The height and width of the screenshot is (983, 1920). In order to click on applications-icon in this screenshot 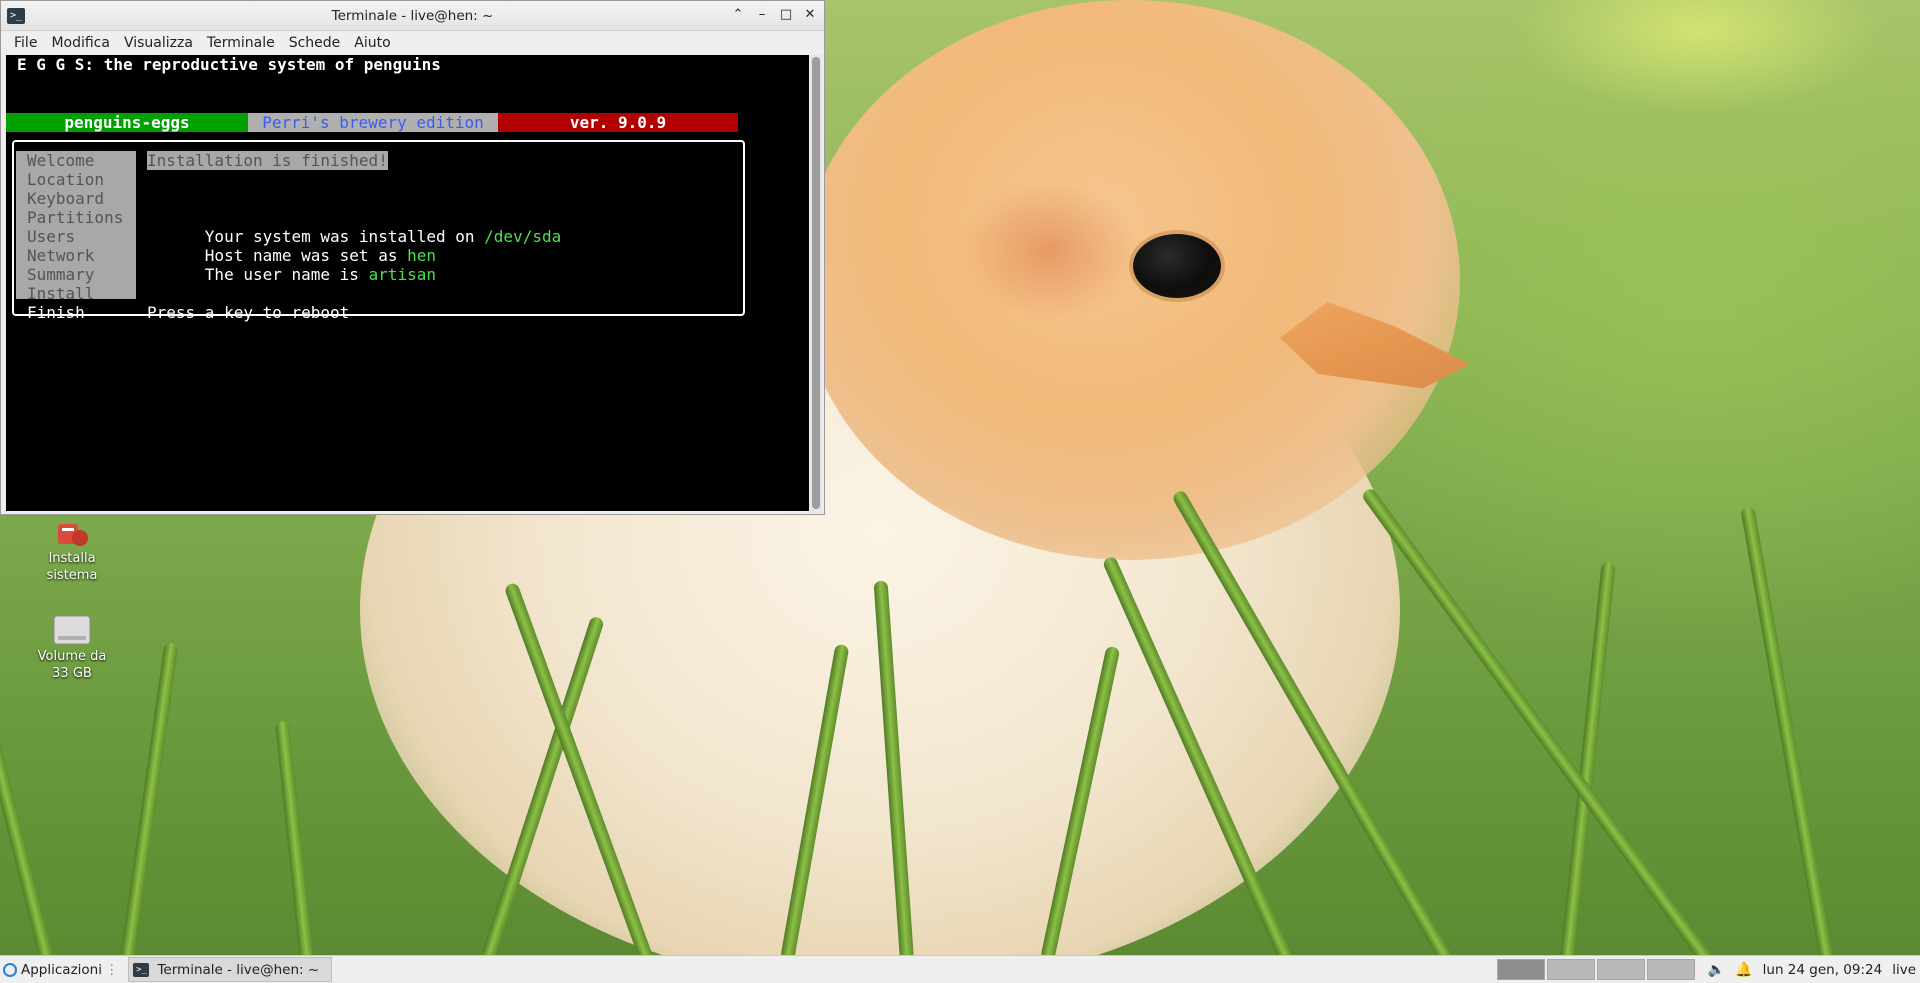, I will do `click(10, 969)`.